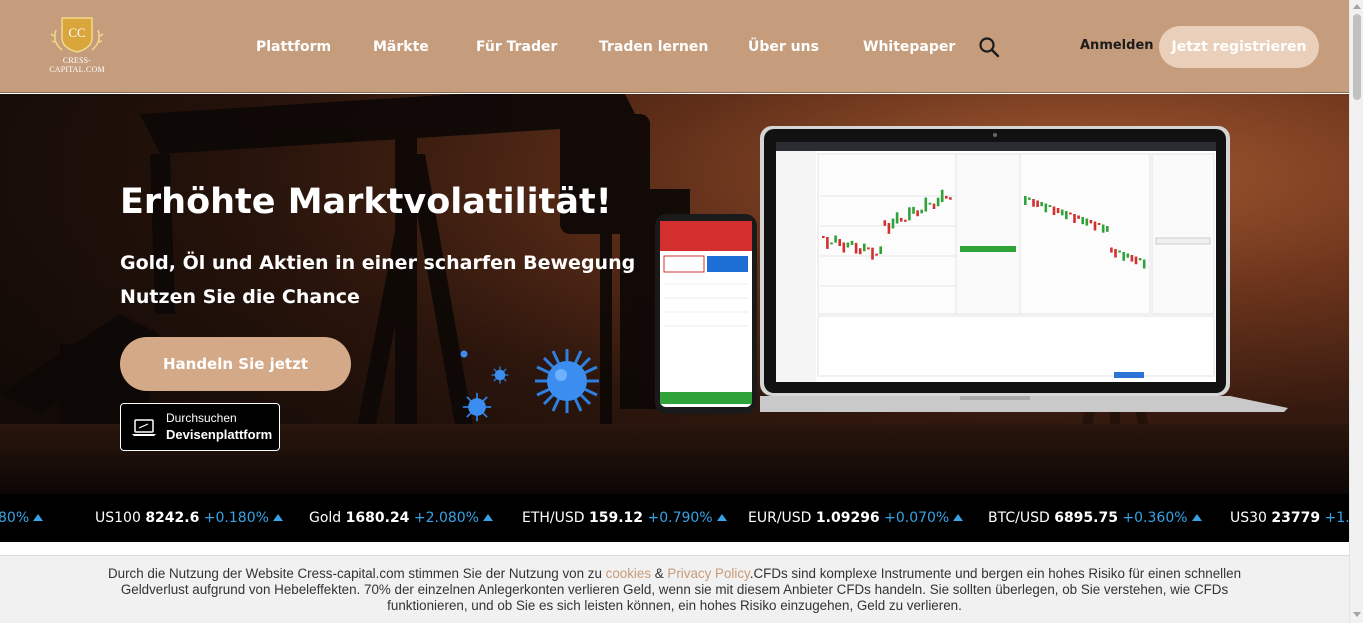 Image resolution: width=1363 pixels, height=623 pixels. I want to click on scroll-down-arrow-icon, so click(1357, 614).